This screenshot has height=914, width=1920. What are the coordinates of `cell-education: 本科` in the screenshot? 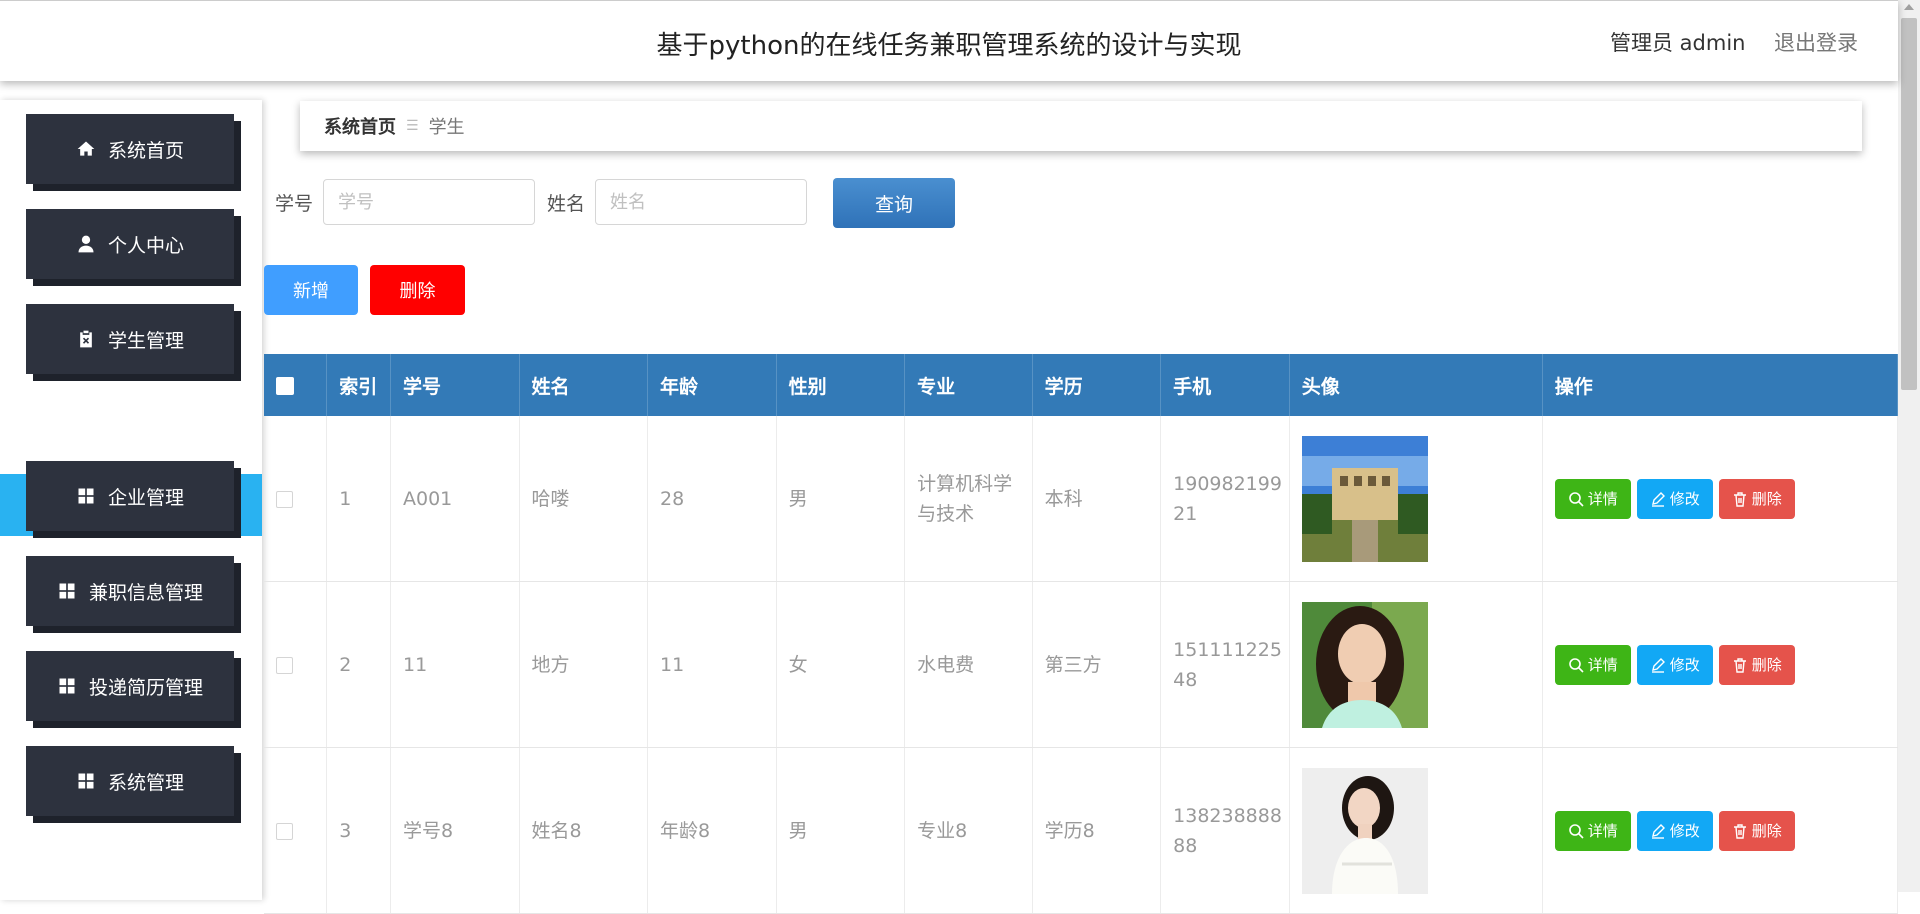 It's located at (1097, 499).